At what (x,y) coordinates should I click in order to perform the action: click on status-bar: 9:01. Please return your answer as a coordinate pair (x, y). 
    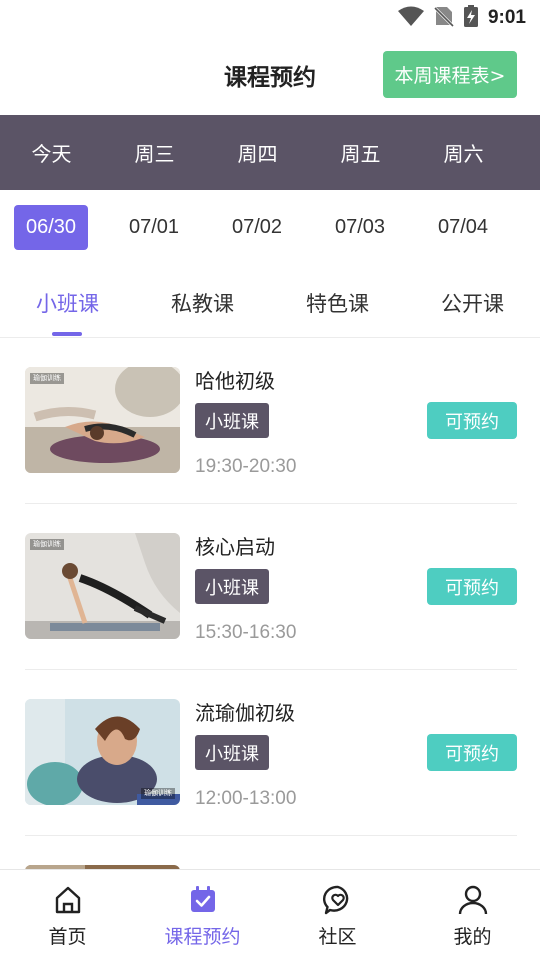
    Looking at the image, I should click on (270, 18).